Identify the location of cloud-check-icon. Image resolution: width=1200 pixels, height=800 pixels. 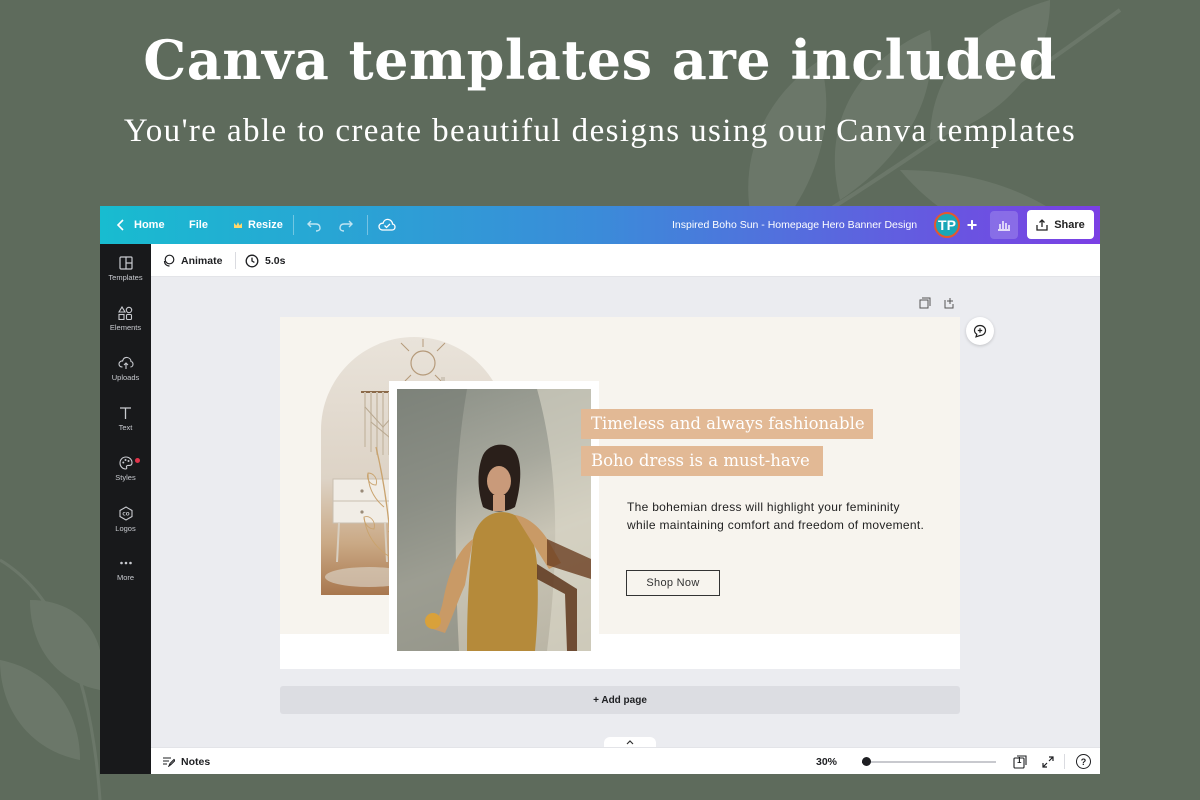
(387, 224).